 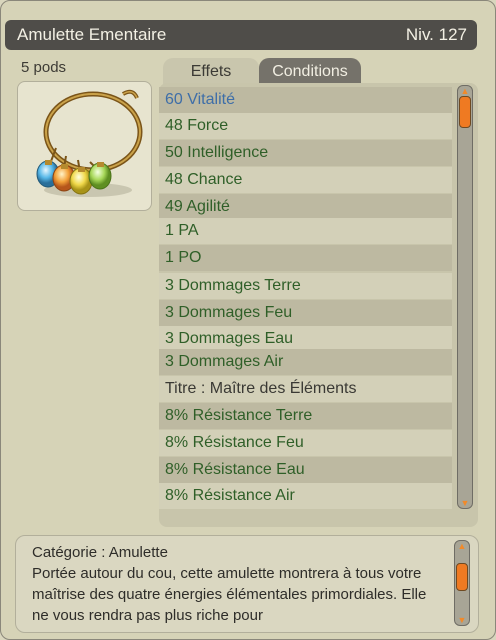 I want to click on item-name: Amulette Ementaire, so click(x=92, y=34).